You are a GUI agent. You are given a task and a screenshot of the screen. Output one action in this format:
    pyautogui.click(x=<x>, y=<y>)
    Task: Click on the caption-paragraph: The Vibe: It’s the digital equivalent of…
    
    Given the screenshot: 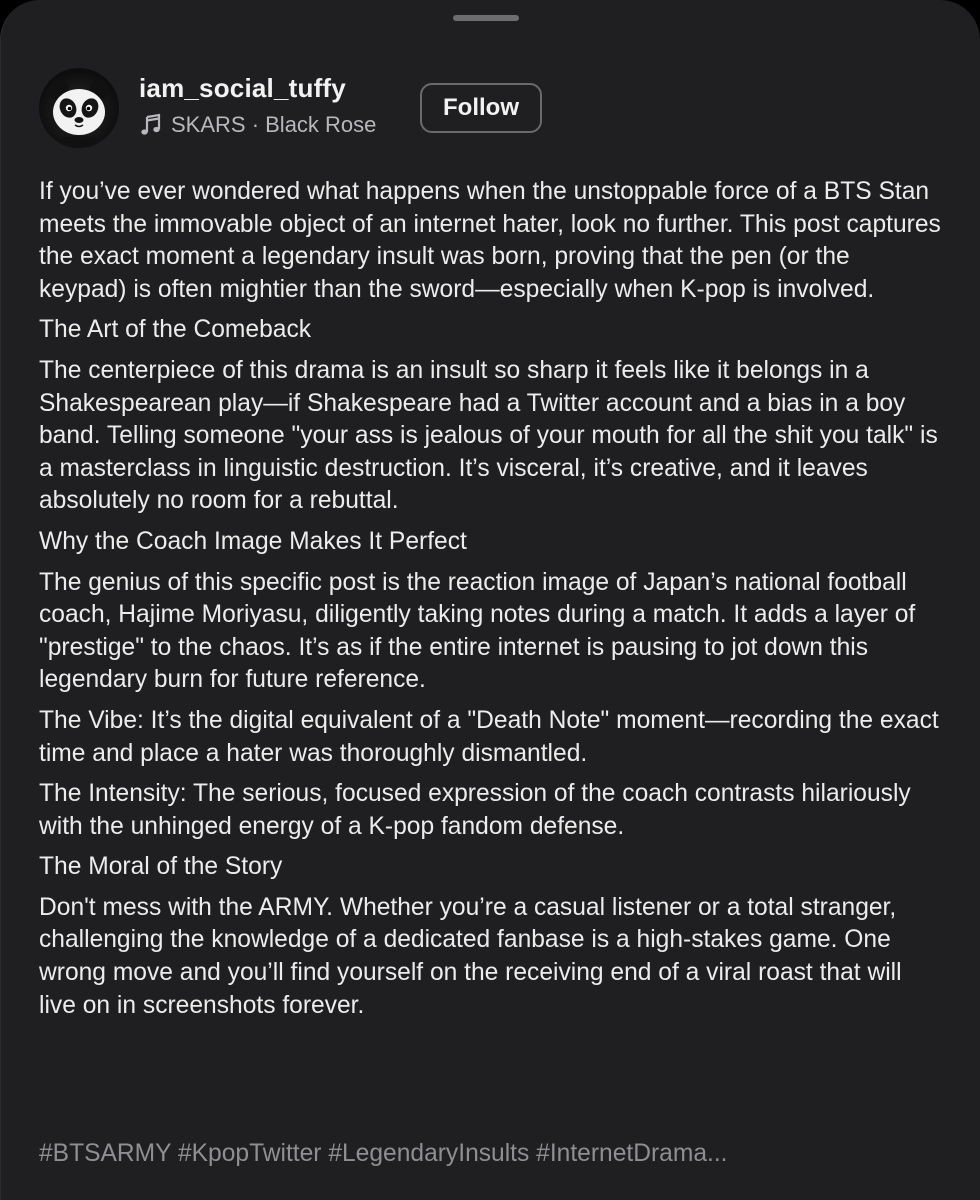 What is the action you would take?
    pyautogui.click(x=489, y=736)
    